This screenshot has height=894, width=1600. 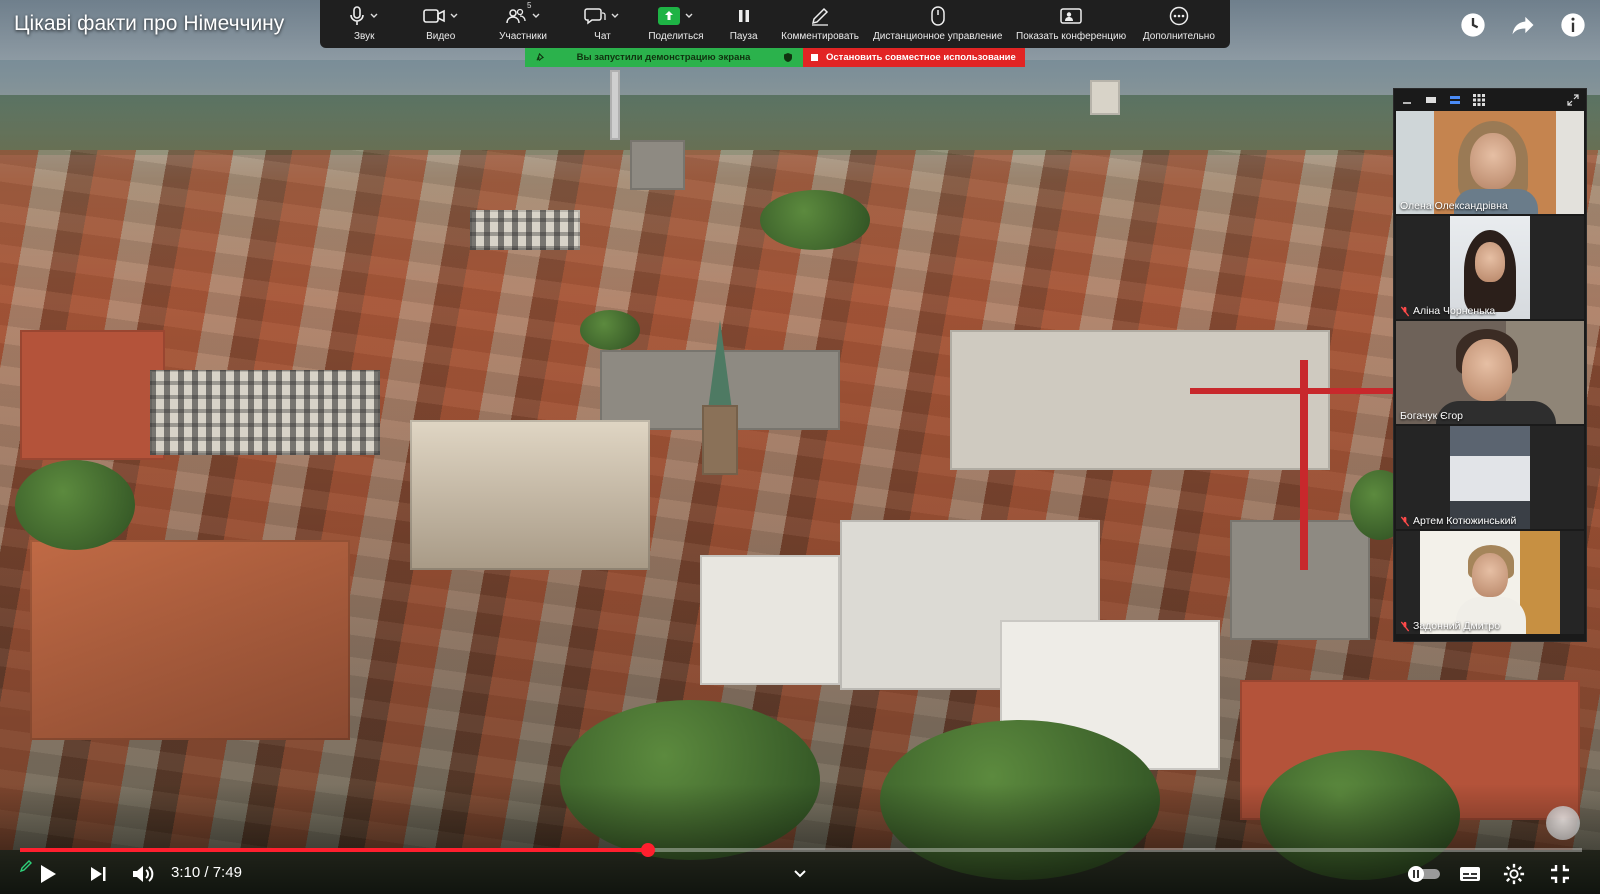 I want to click on play-button, so click(x=48, y=874).